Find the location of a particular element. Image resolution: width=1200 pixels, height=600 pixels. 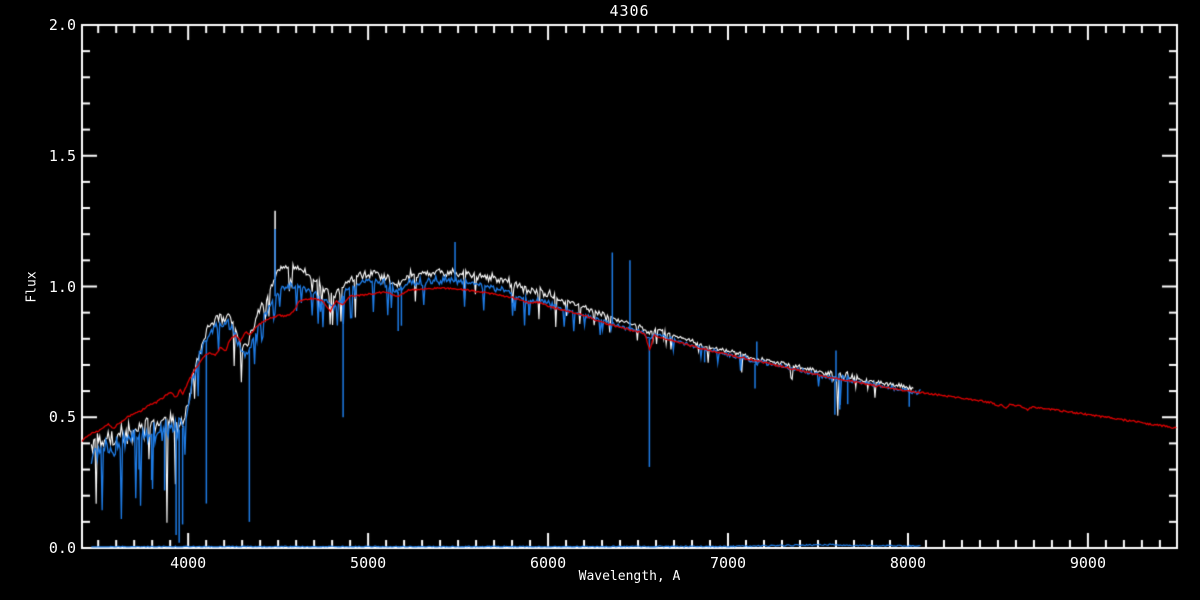

x-tick-label: 5000 is located at coordinates (368, 563).